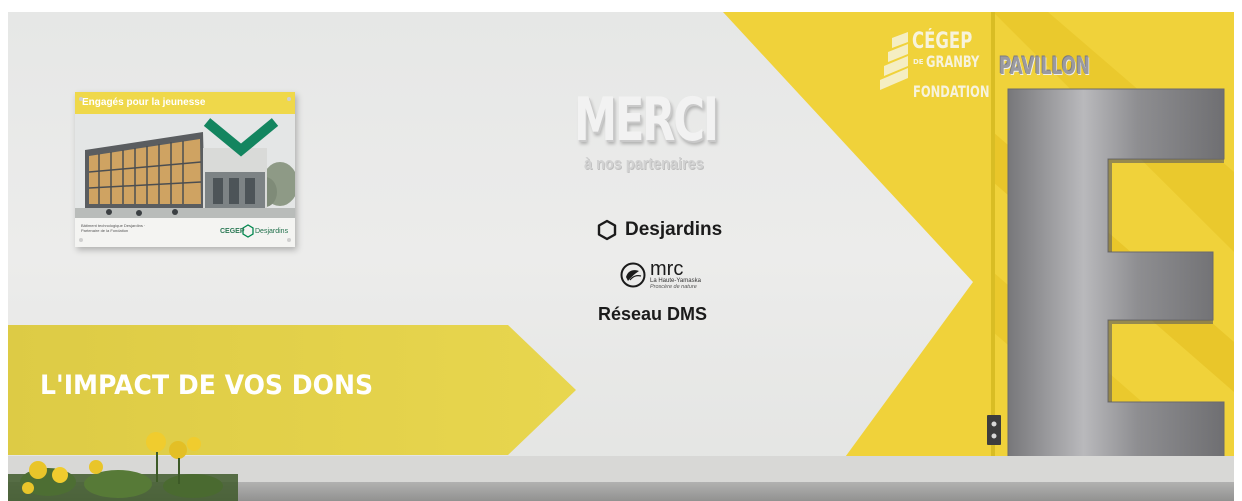  What do you see at coordinates (653, 314) in the screenshot?
I see `partner-reseau-dms: Réseau DMS` at bounding box center [653, 314].